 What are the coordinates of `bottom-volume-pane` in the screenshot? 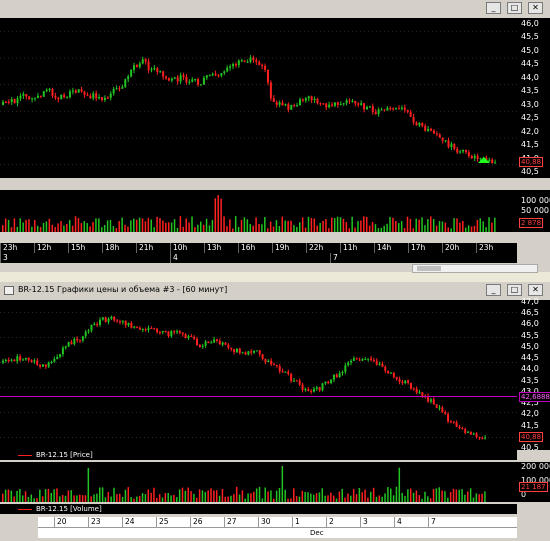 It's located at (258, 482).